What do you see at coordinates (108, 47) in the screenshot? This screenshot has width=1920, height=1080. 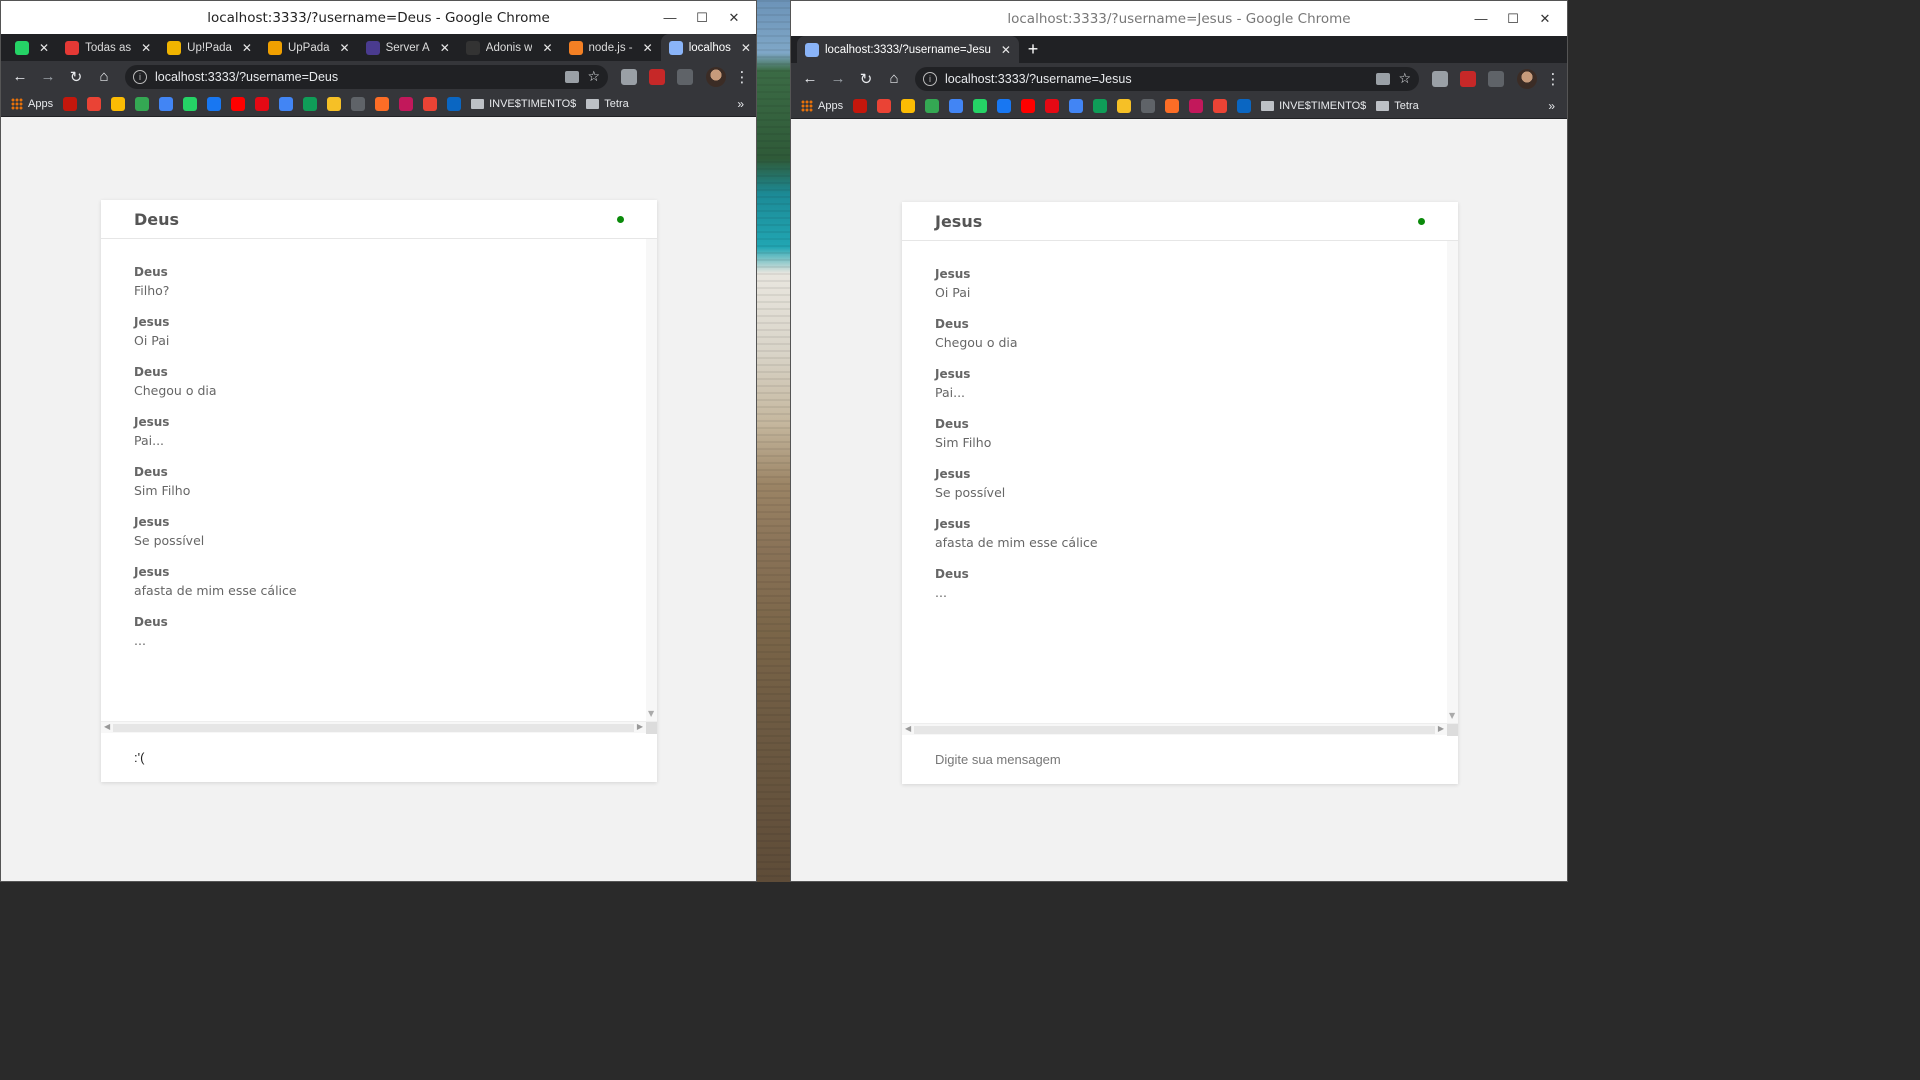 I see `browser-tab: Todas as ✕` at bounding box center [108, 47].